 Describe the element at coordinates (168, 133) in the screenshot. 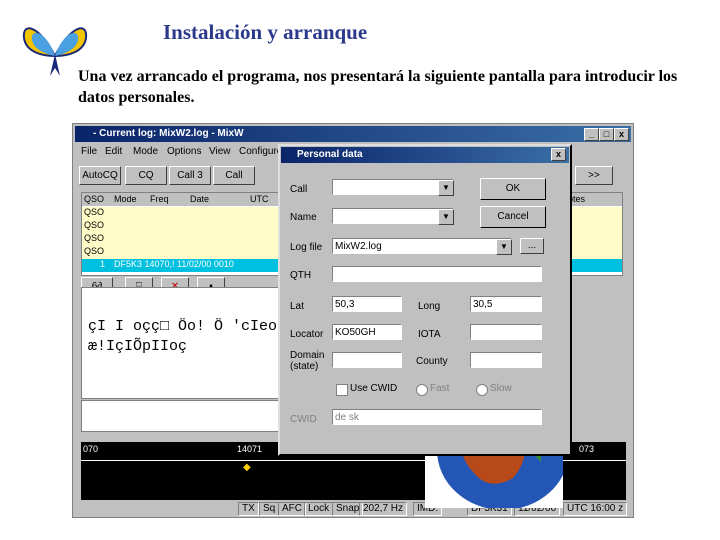

I see `window-title: - Current log: MixW2.log - MixW` at that location.